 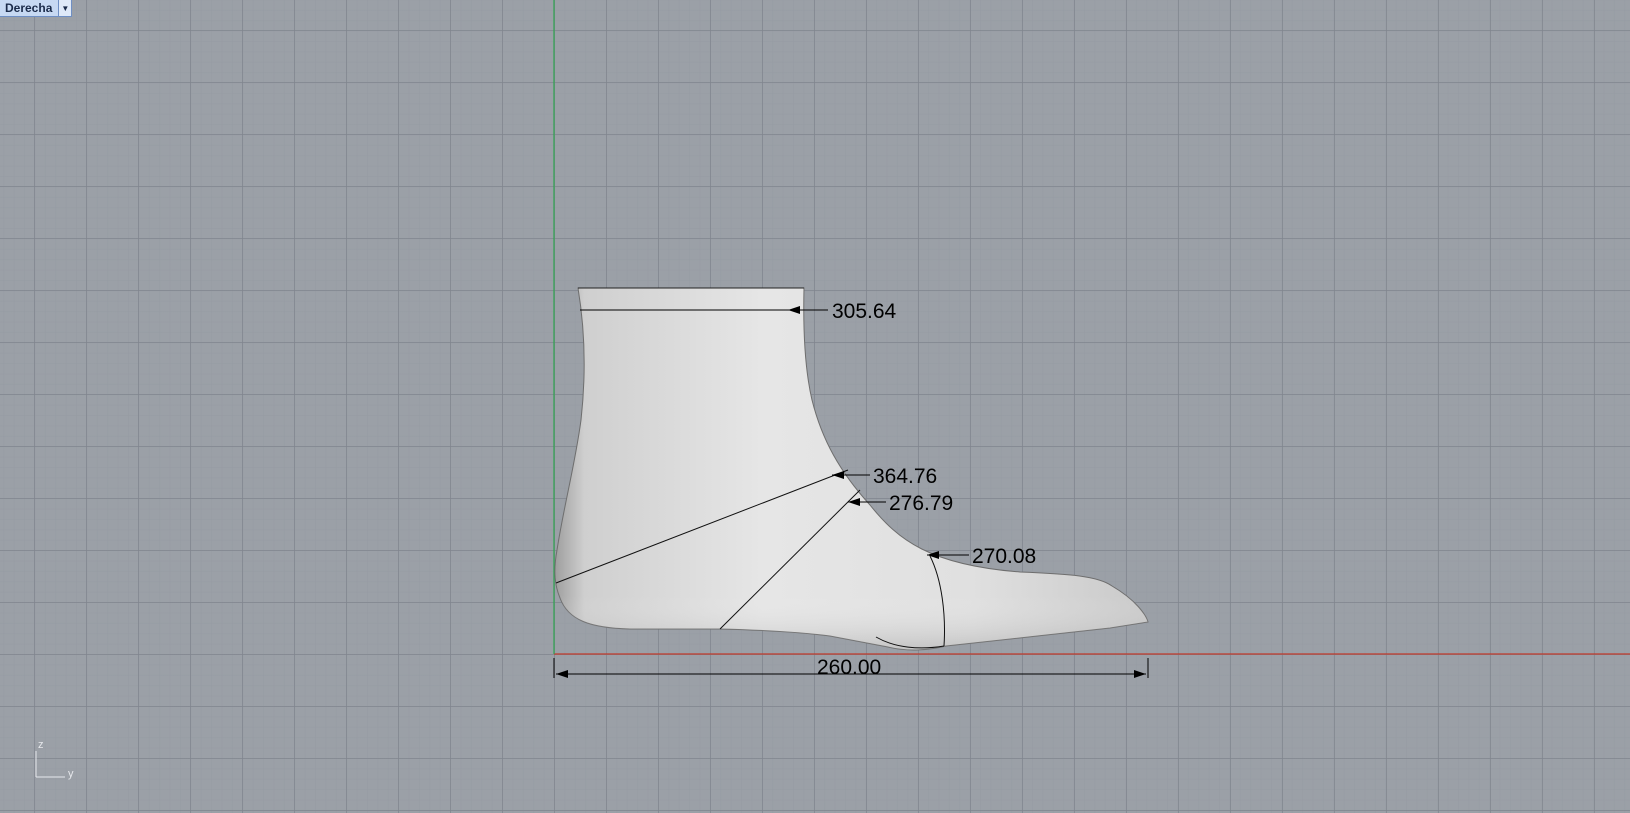 I want to click on dimension-label: 260.00, so click(x=849, y=667).